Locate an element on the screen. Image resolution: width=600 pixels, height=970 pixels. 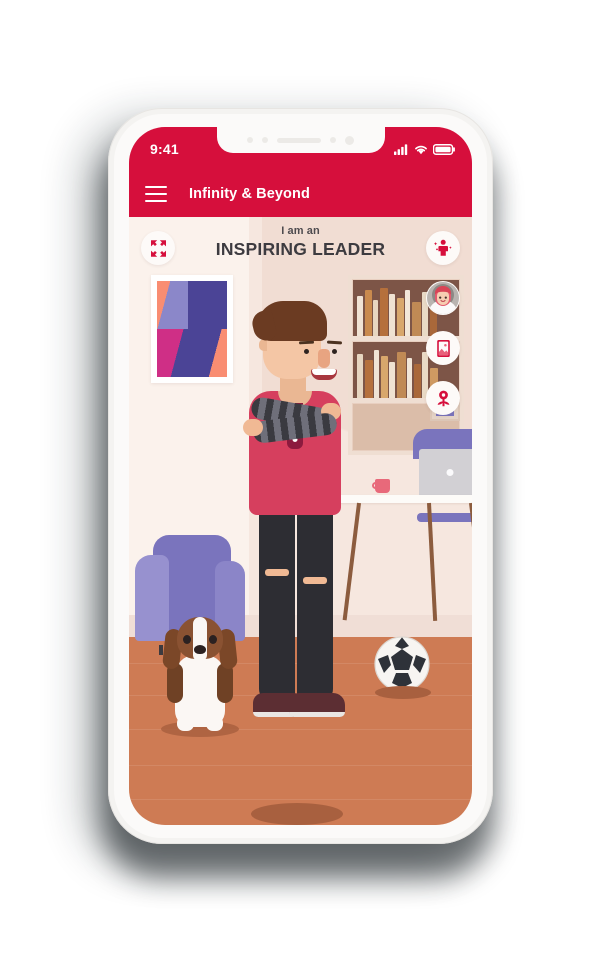
wall-art-canvas is located at coordinates (192, 329).